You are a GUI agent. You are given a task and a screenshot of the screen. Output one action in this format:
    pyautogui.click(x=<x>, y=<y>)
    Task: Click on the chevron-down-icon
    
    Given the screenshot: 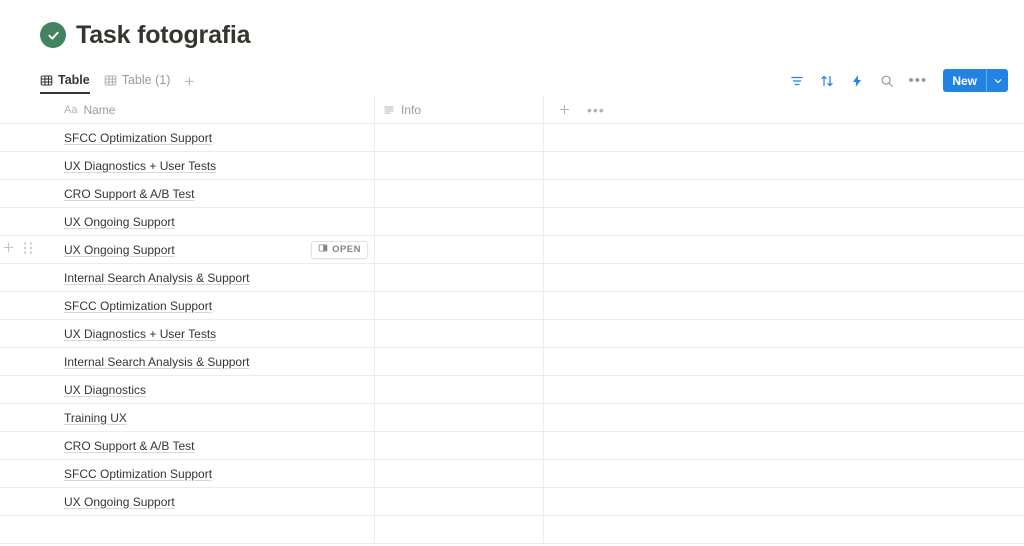 What is the action you would take?
    pyautogui.click(x=997, y=80)
    